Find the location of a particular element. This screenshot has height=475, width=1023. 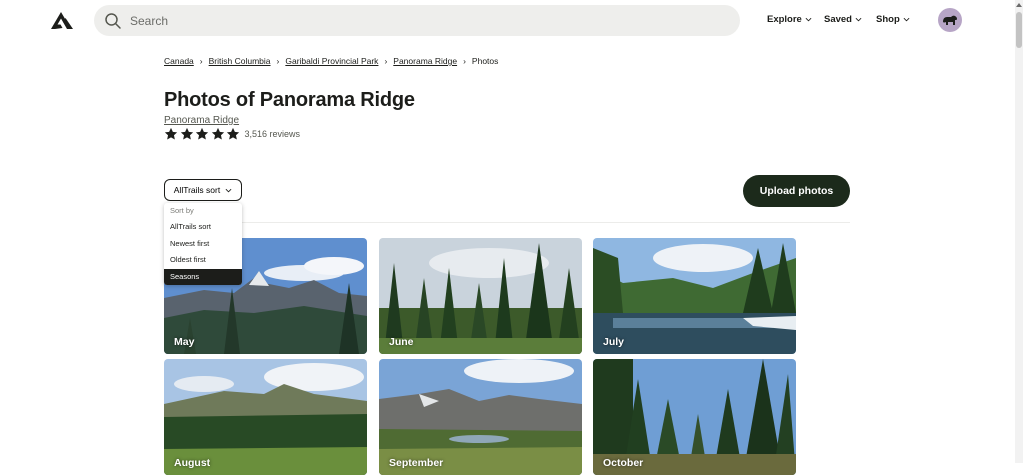

upload-photos-button: Upload photos is located at coordinates (796, 191).